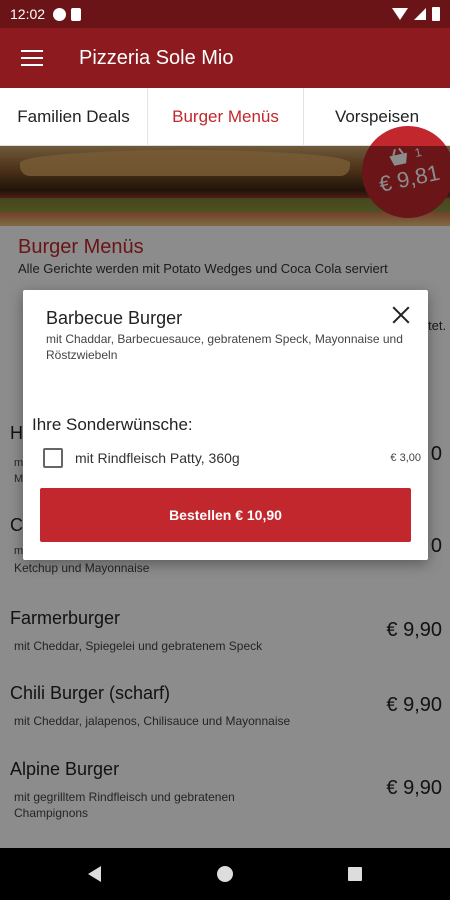 This screenshot has width=450, height=900. What do you see at coordinates (112, 424) in the screenshot?
I see `extras-heading: Ihre Sonderwünsche:` at bounding box center [112, 424].